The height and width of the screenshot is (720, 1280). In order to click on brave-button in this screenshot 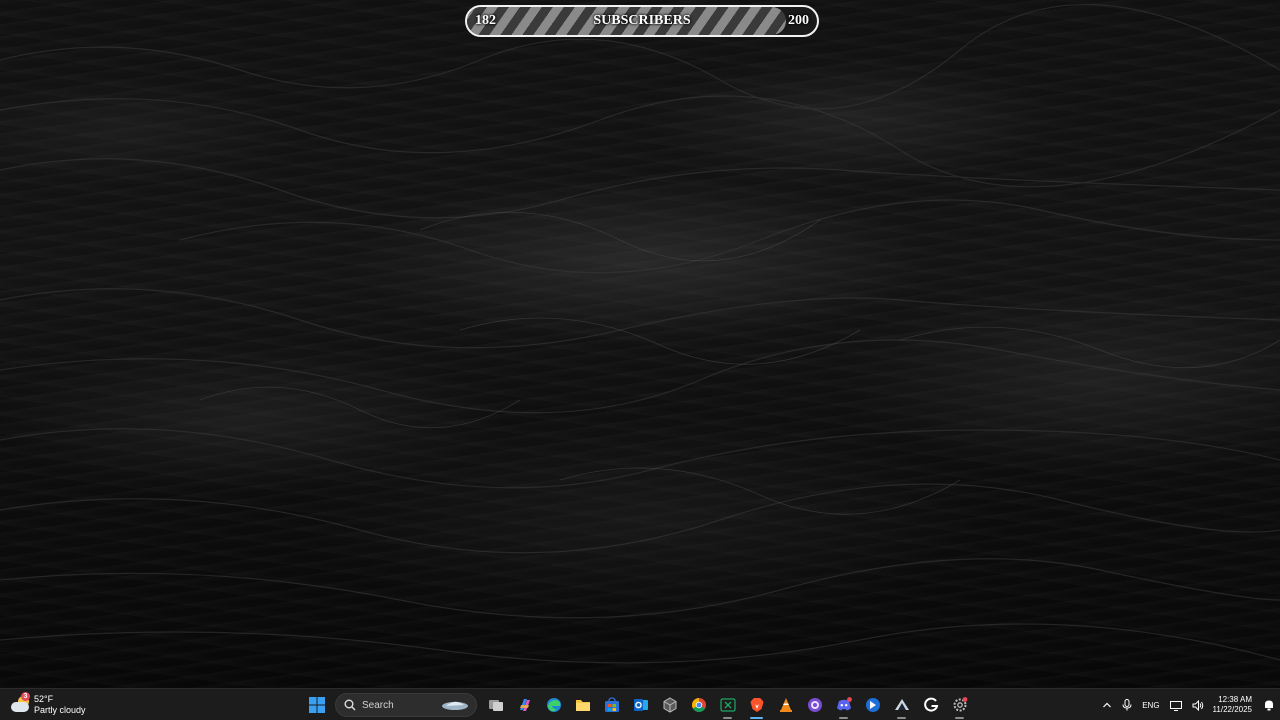, I will do `click(756, 704)`.